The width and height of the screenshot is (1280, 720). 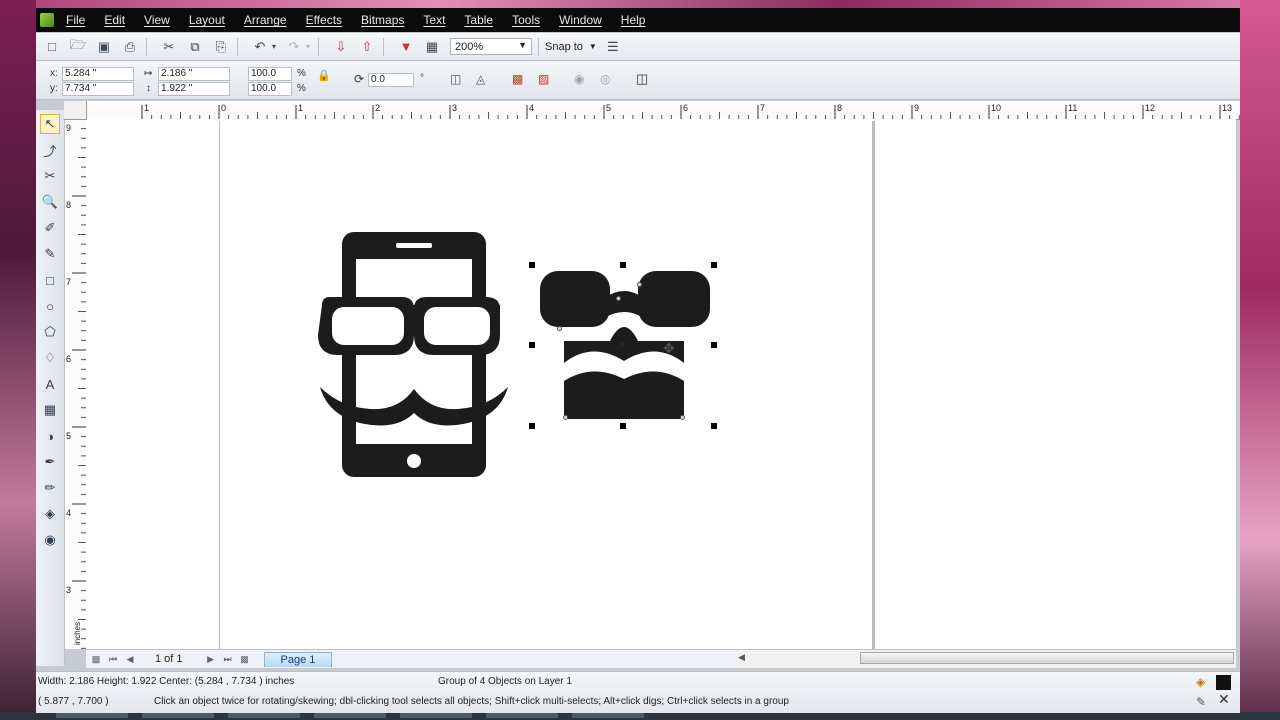 I want to click on rotation-angle-field: 0.0, so click(x=391, y=80).